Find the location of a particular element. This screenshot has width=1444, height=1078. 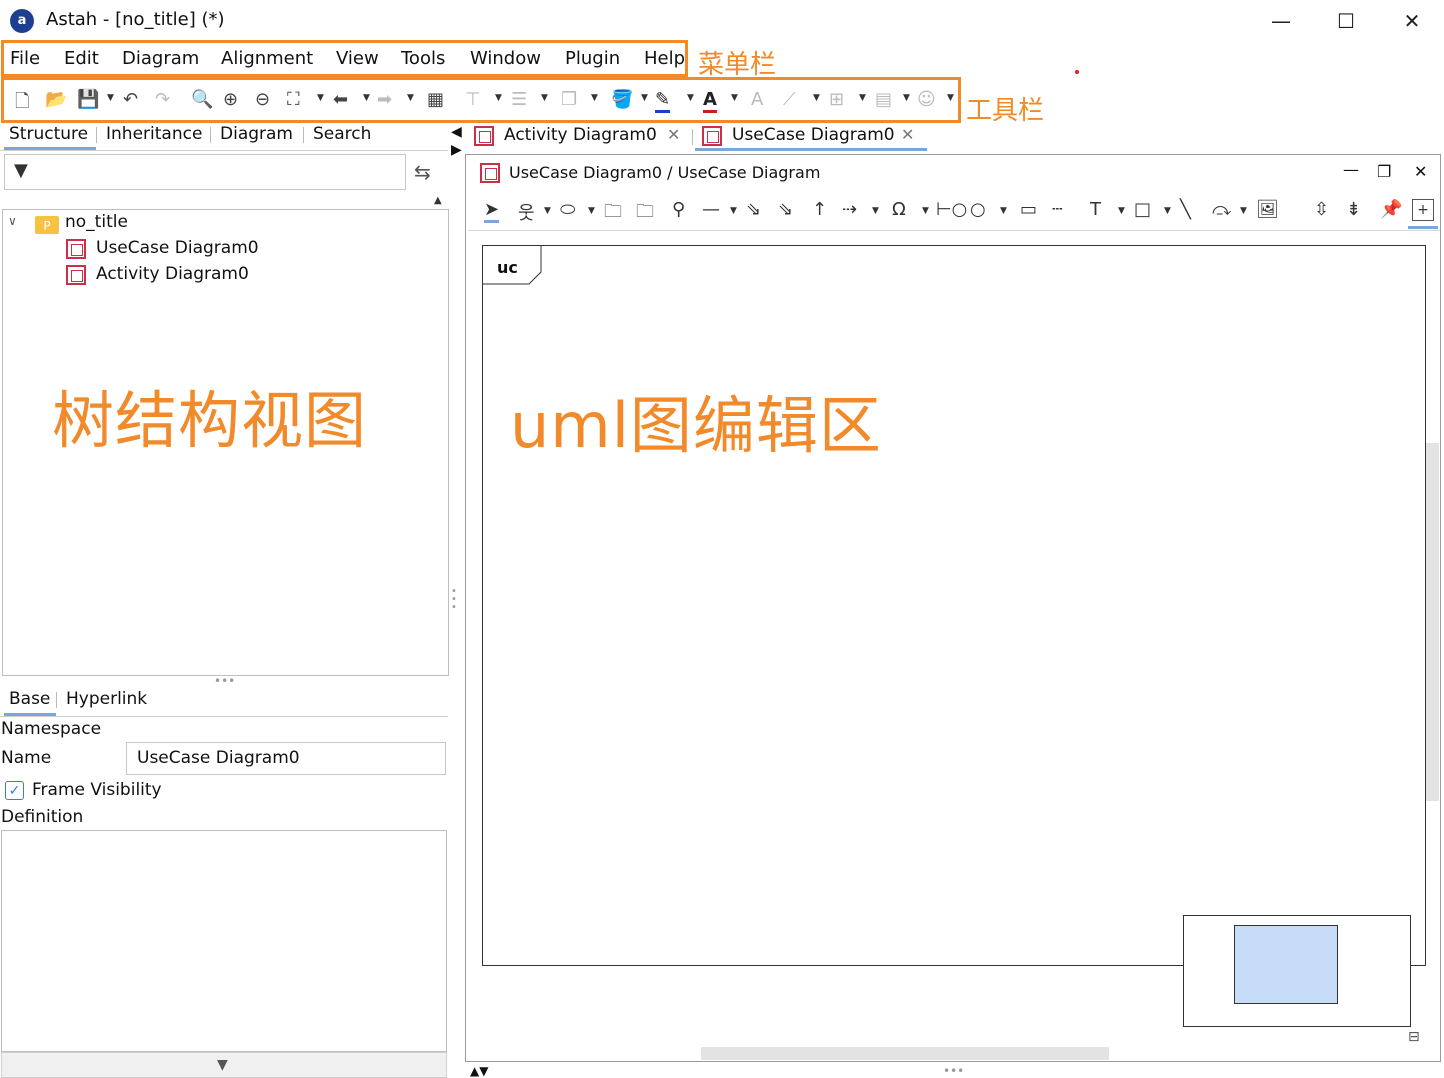

diagram-structure-icon: ▦ is located at coordinates (435, 99).